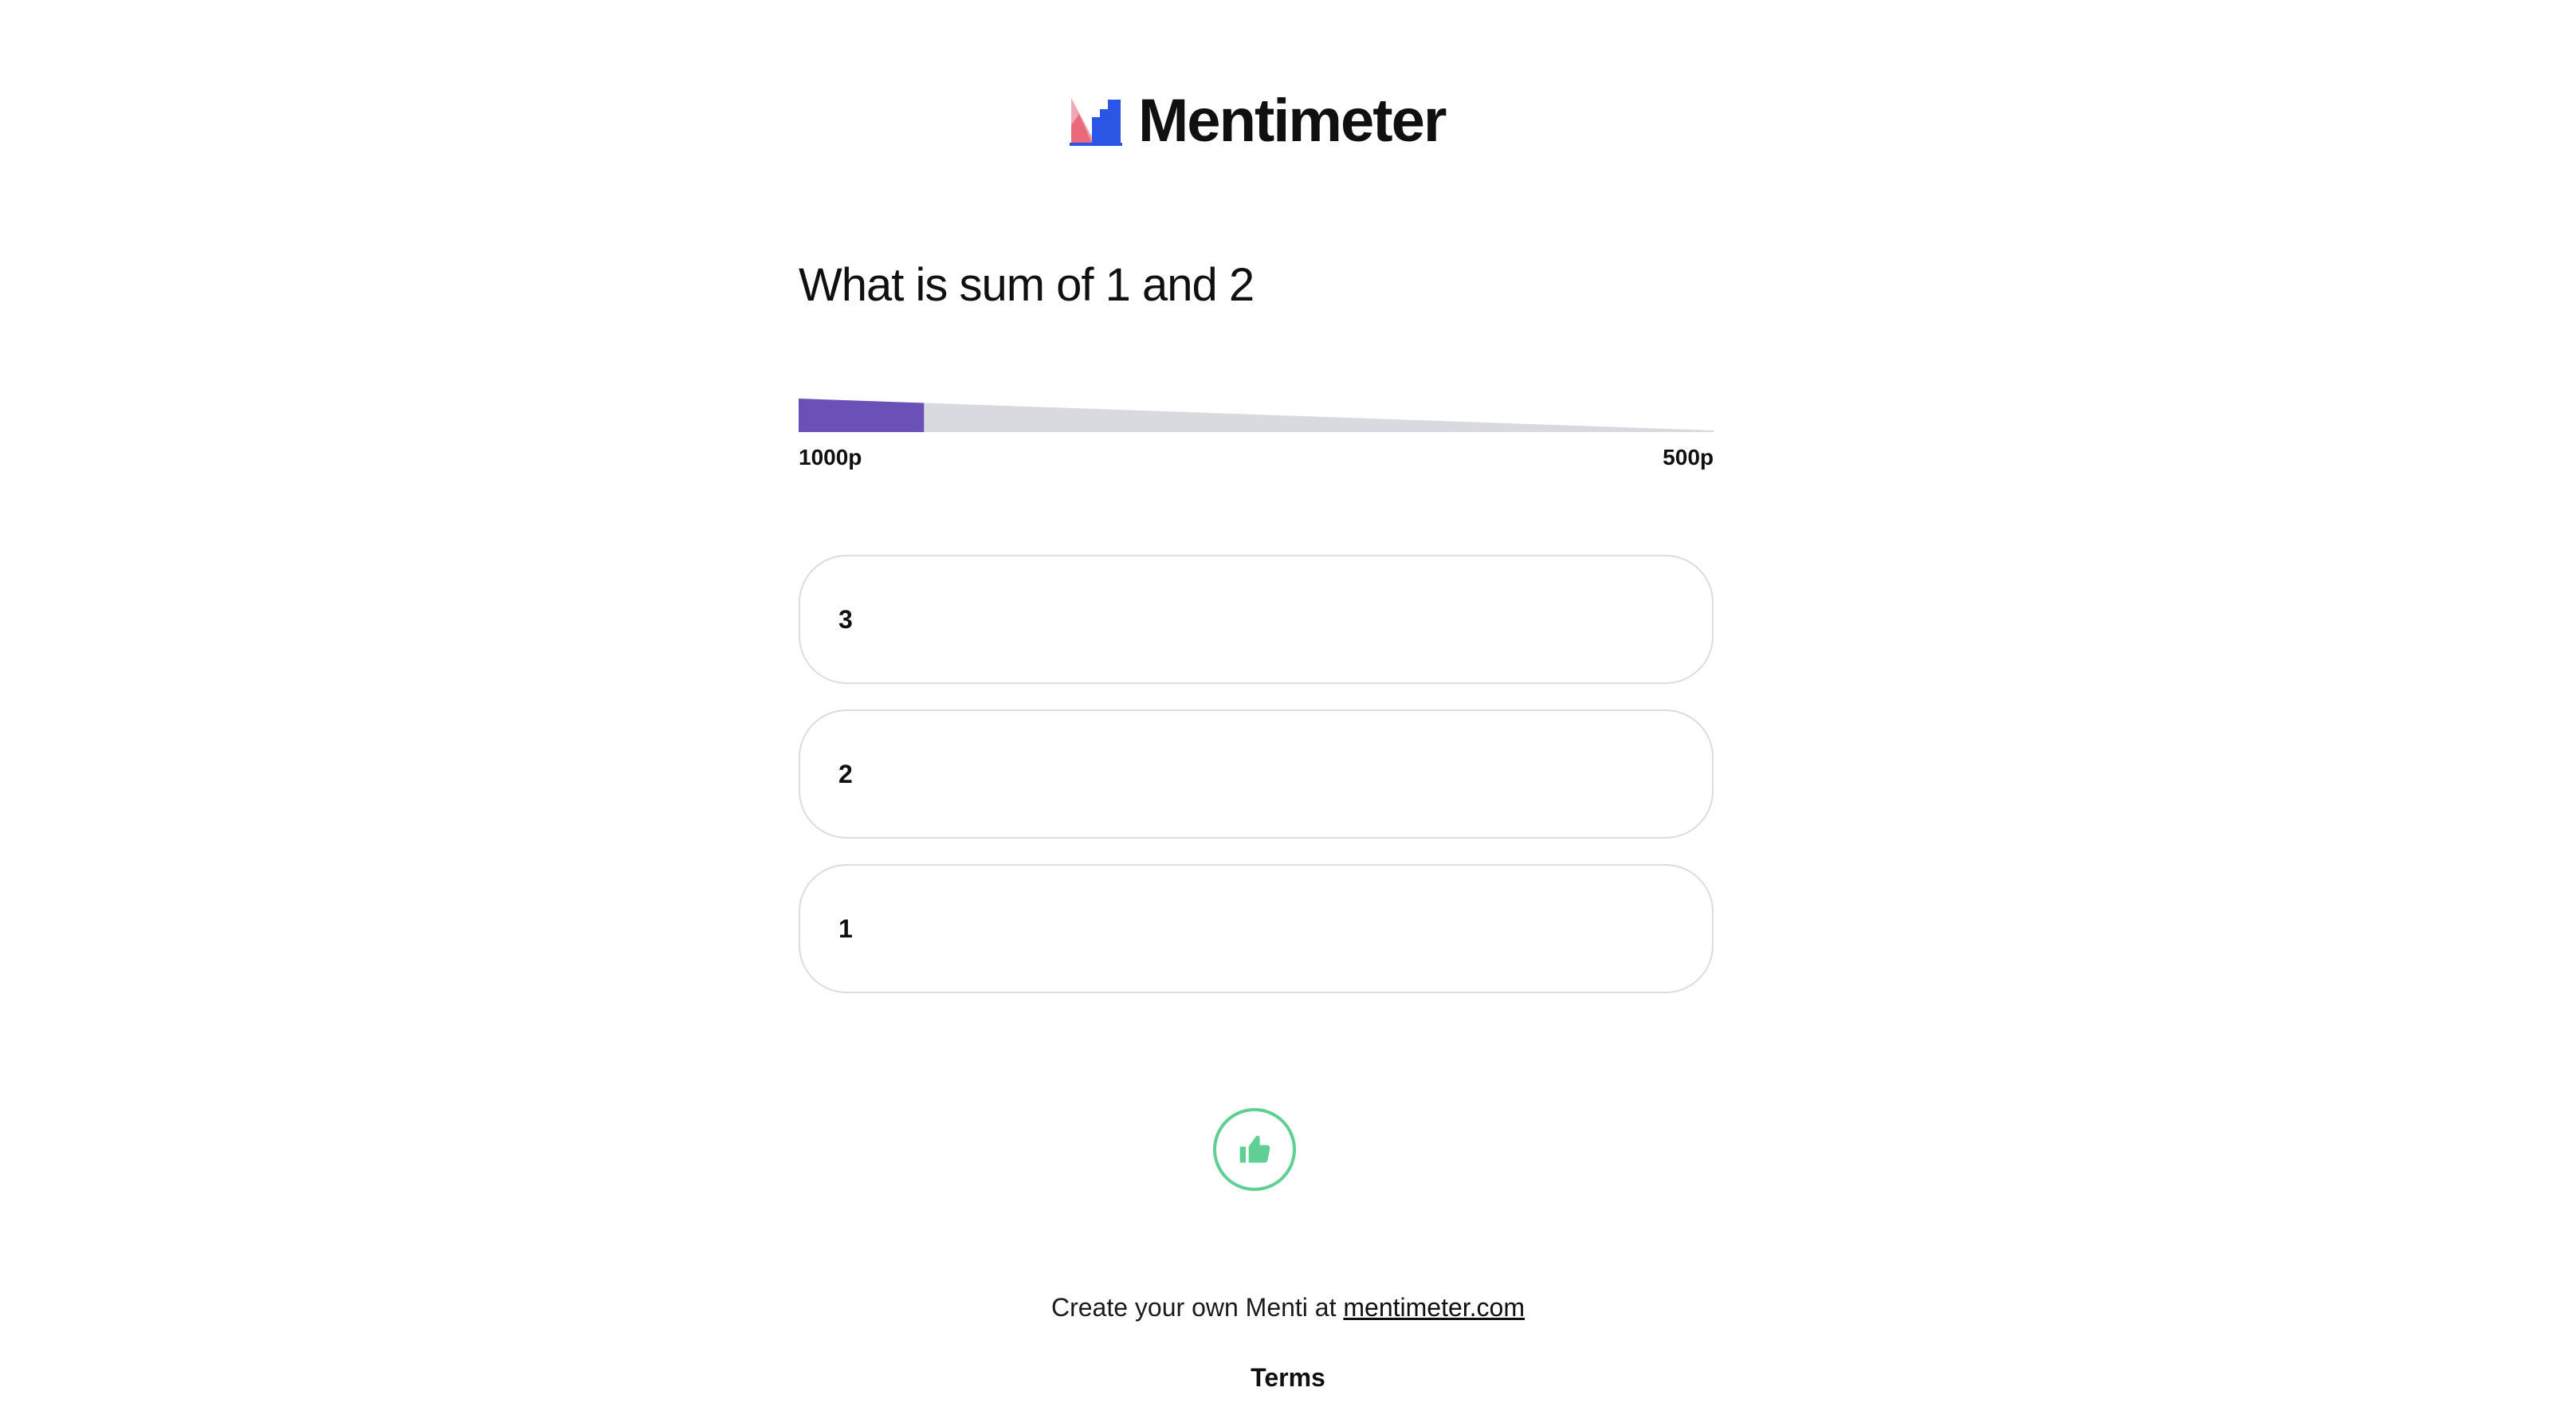 This screenshot has height=1403, width=2576. Describe the element at coordinates (1288, 1378) in the screenshot. I see `terms-link: Terms` at that location.